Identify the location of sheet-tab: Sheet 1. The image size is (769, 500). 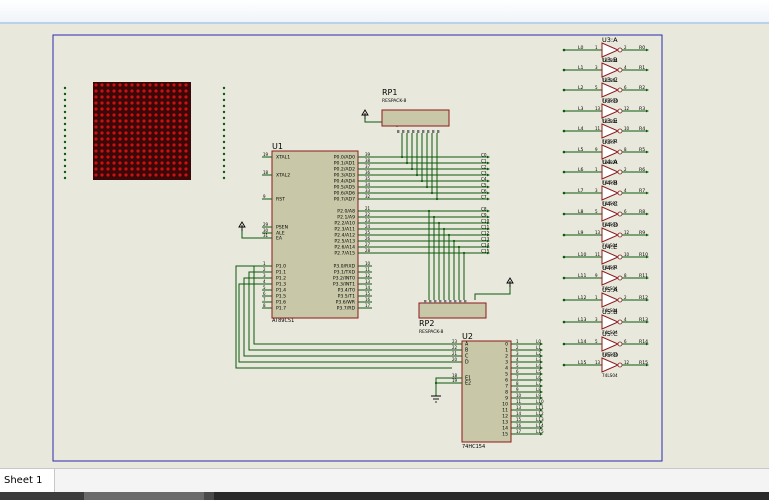
(28, 481).